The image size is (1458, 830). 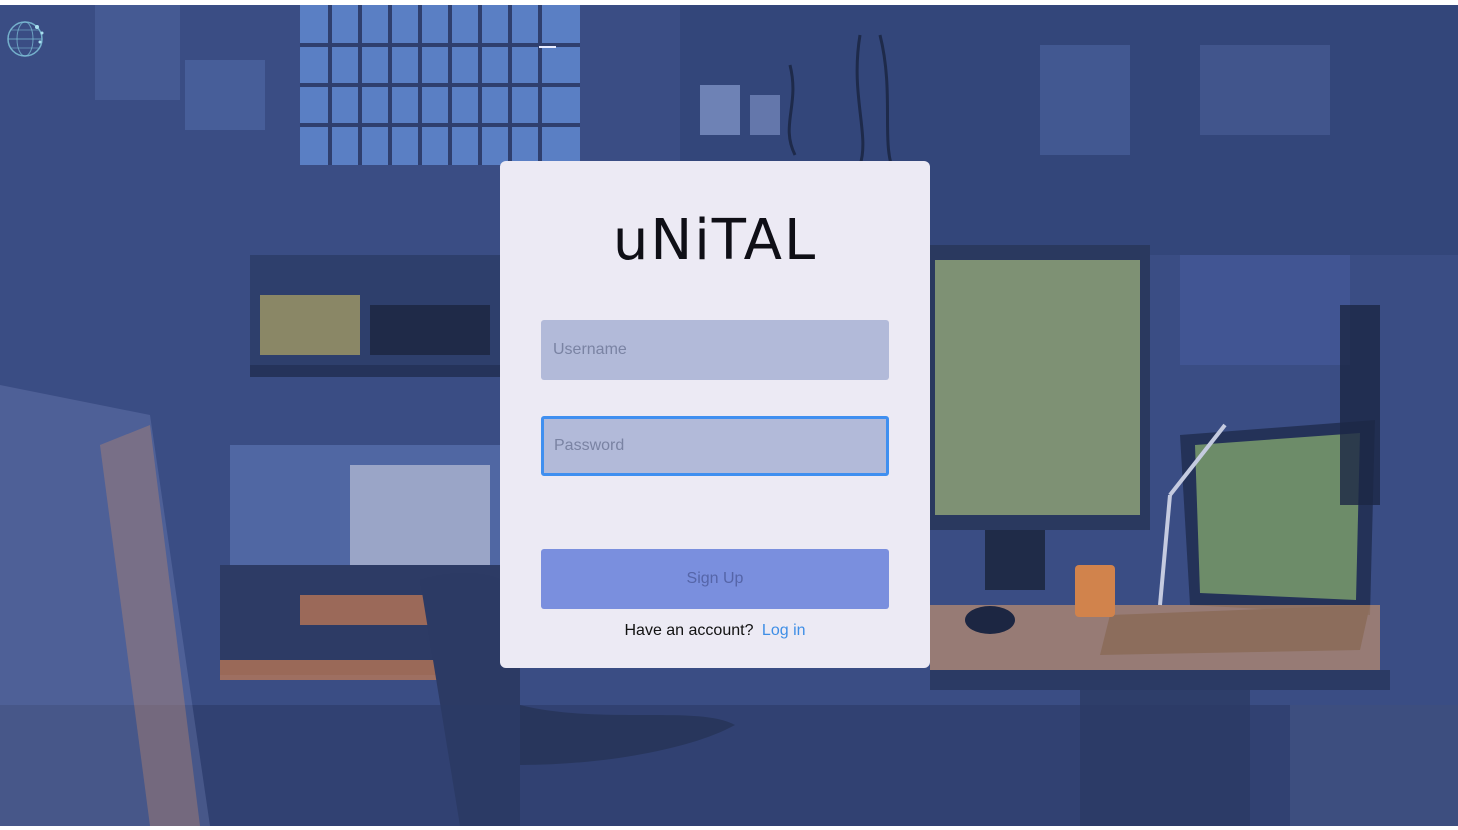 I want to click on nav-indicator, so click(x=547, y=47).